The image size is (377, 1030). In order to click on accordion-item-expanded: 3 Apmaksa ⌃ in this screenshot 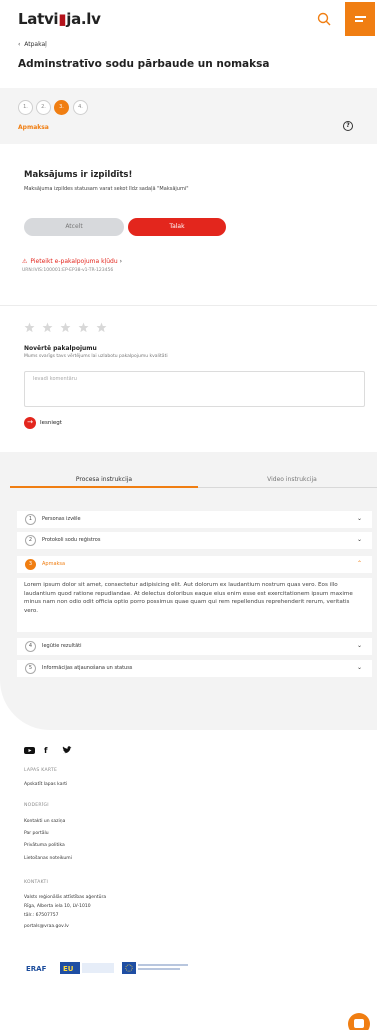, I will do `click(194, 564)`.